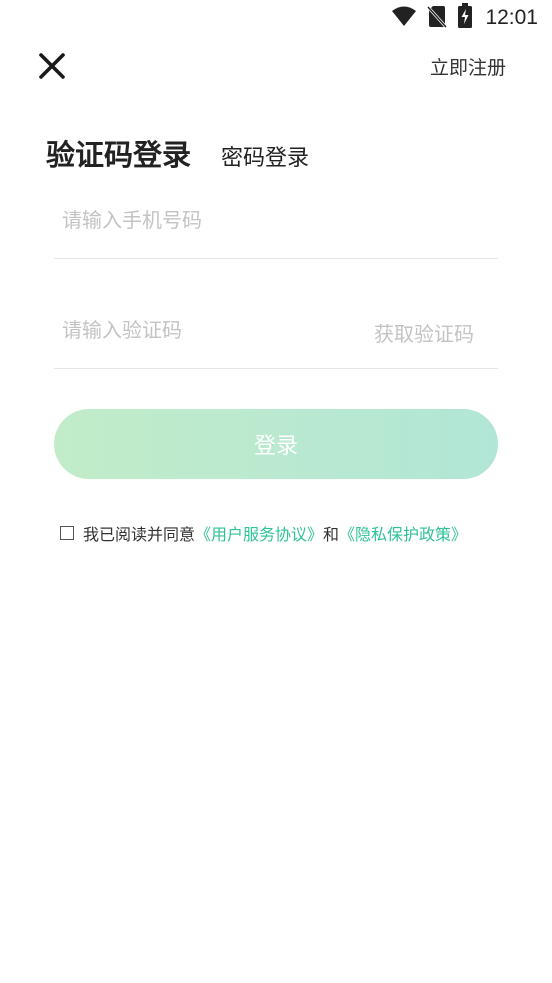  I want to click on login-tabs: 验证码登录 密码登录, so click(177, 153).